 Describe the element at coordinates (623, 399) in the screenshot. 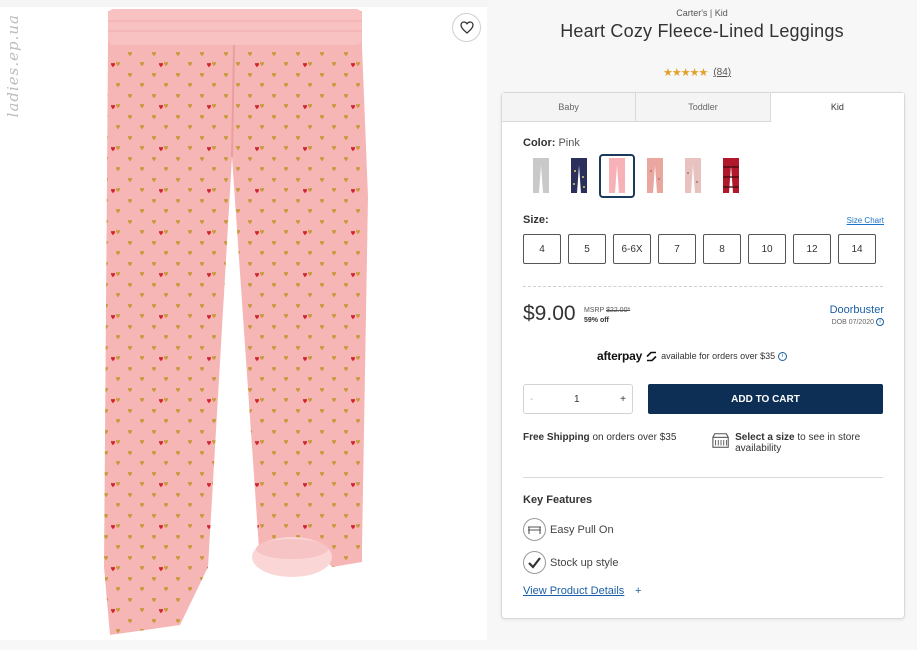

I see `quantity-increase-button: +` at that location.